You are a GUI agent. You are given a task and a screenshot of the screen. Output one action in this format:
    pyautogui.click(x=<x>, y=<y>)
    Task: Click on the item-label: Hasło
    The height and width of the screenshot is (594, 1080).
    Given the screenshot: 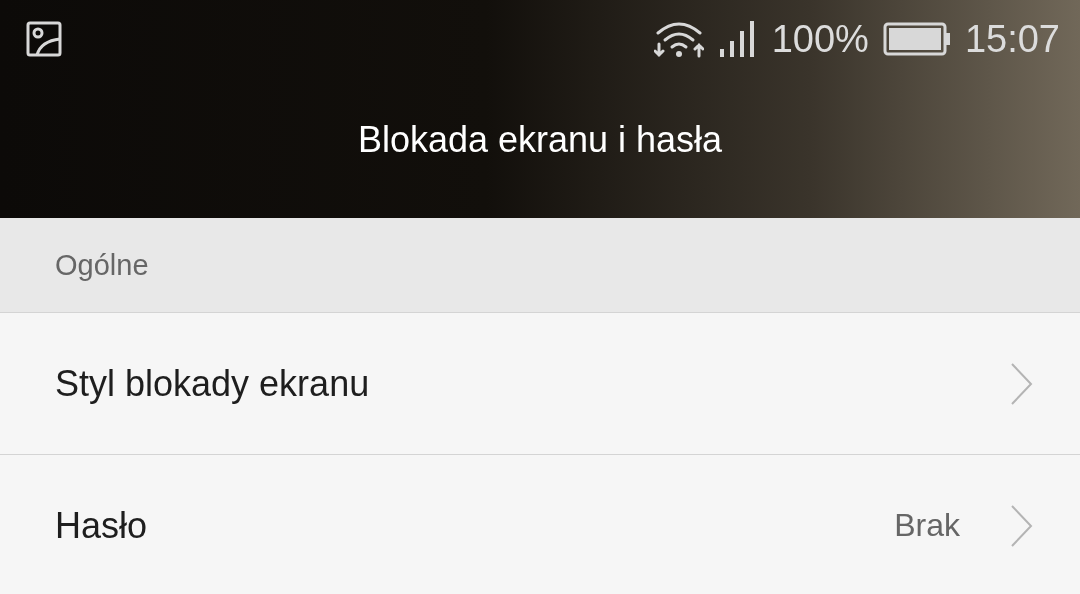 What is the action you would take?
    pyautogui.click(x=101, y=525)
    